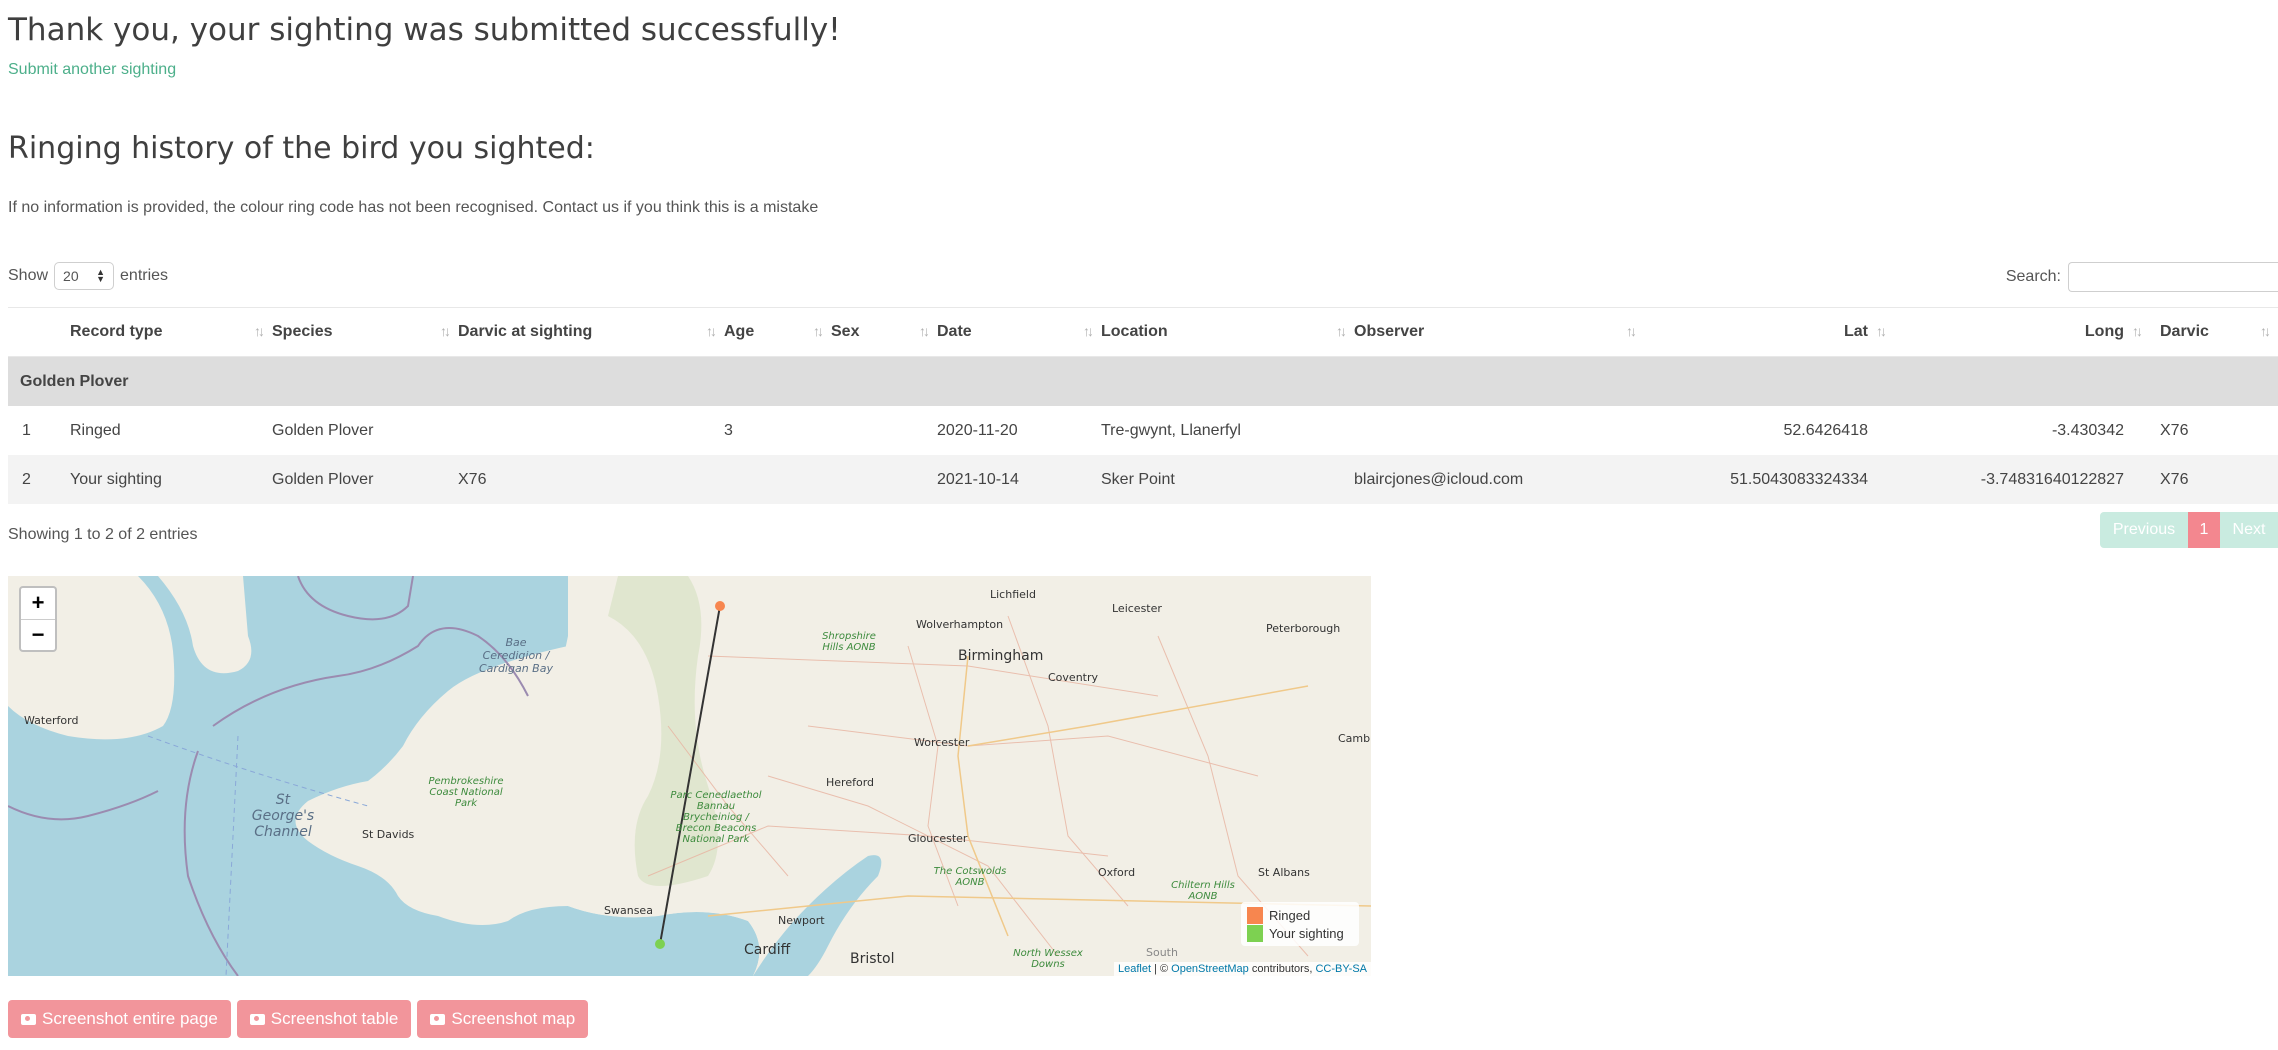 This screenshot has height=1050, width=2278. I want to click on cell-age, so click(777, 479).